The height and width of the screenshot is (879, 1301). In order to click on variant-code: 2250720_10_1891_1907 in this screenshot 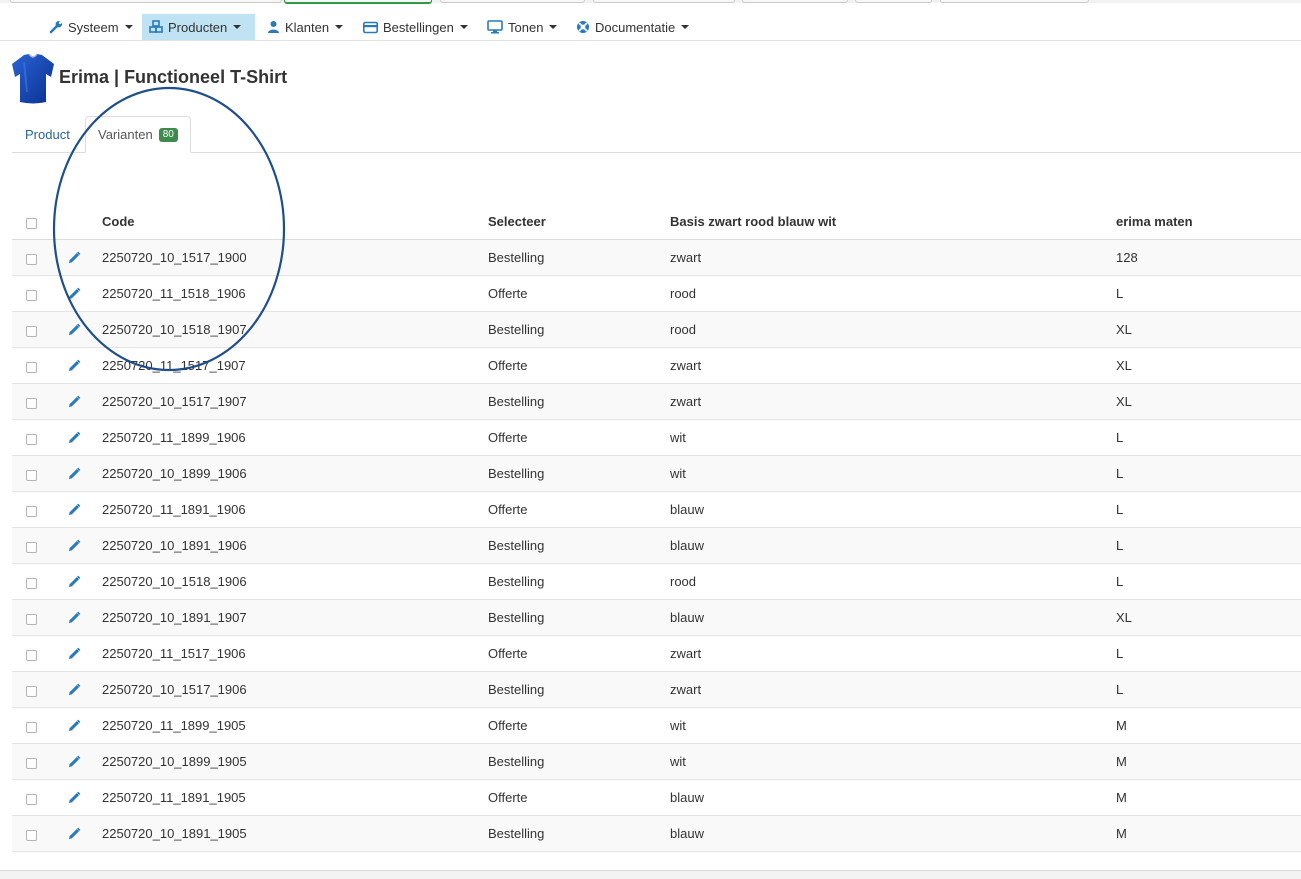, I will do `click(174, 617)`.